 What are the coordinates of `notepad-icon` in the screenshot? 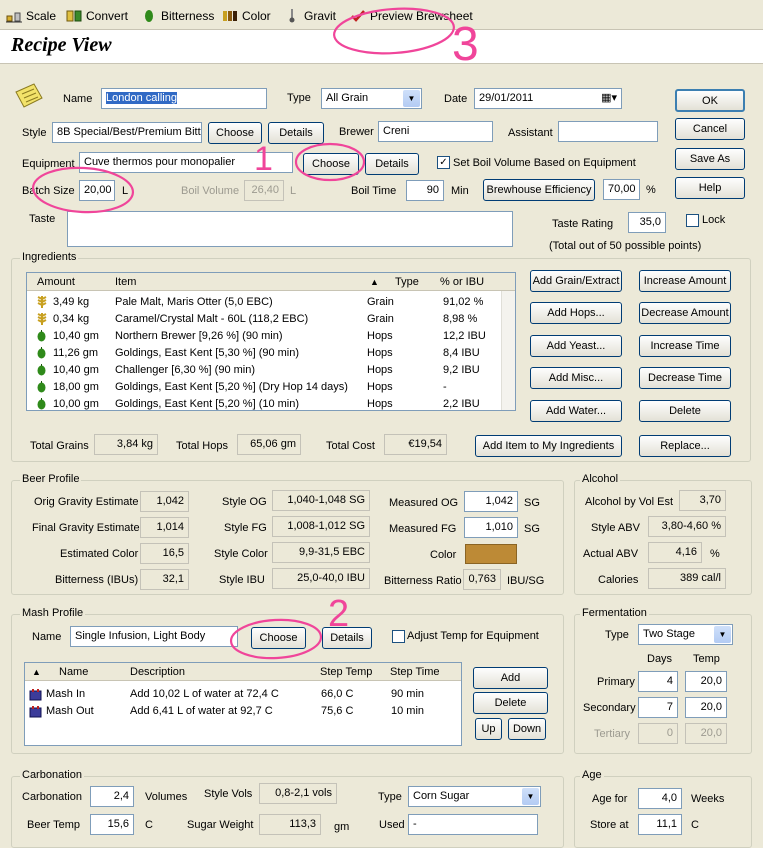 It's located at (29, 95).